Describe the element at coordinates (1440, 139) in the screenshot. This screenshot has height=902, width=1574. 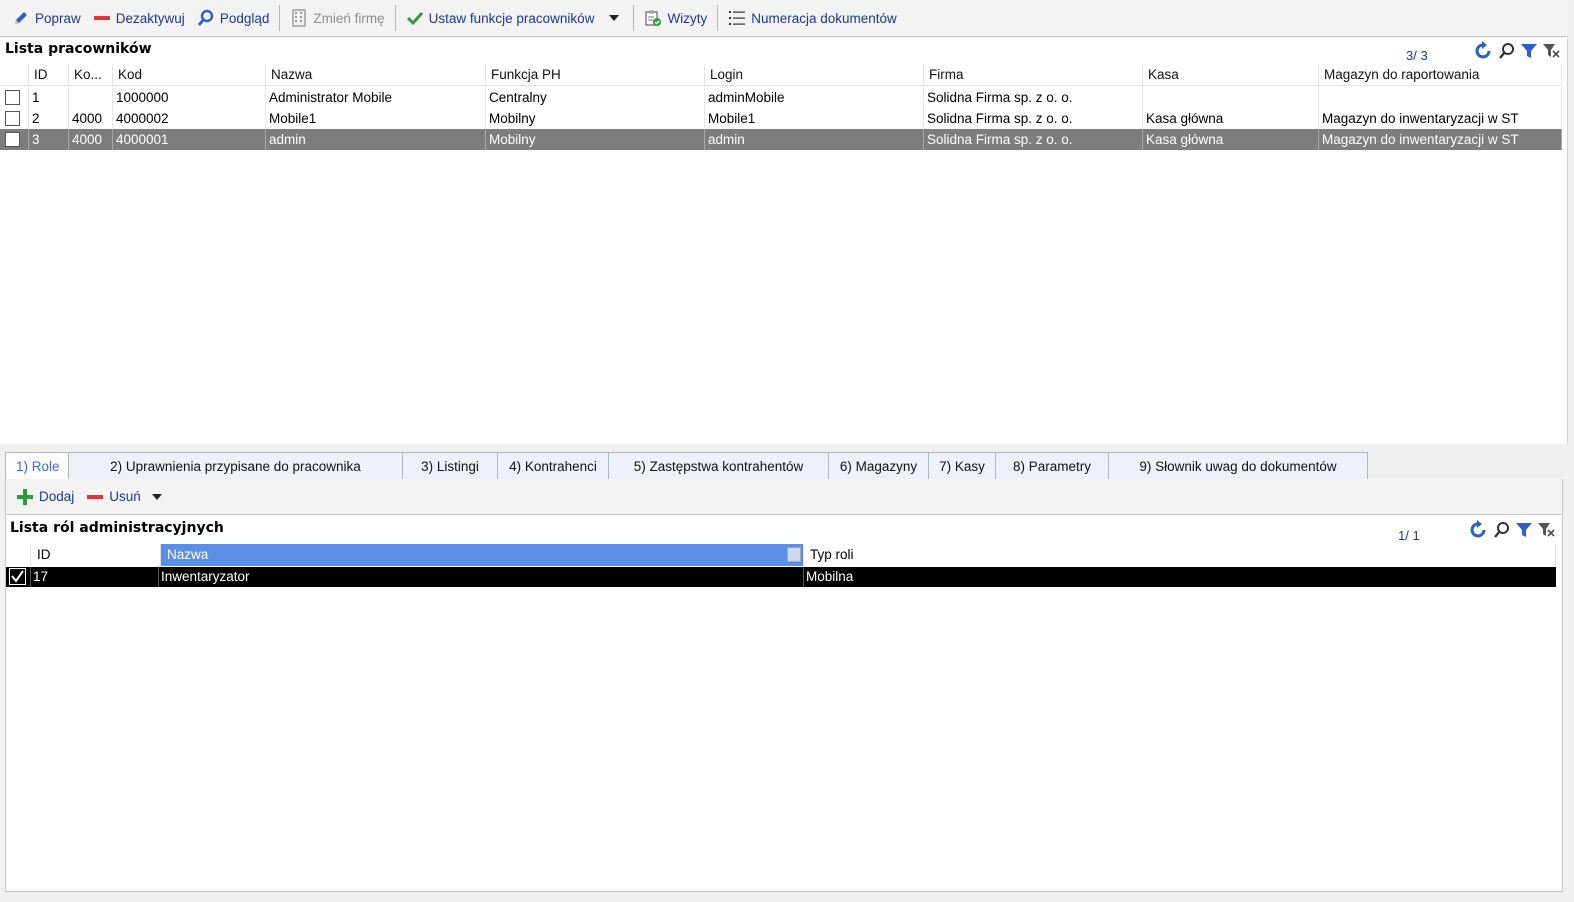
I see `cell-magazyn: Magazyn do inwentaryzacji w ST` at that location.